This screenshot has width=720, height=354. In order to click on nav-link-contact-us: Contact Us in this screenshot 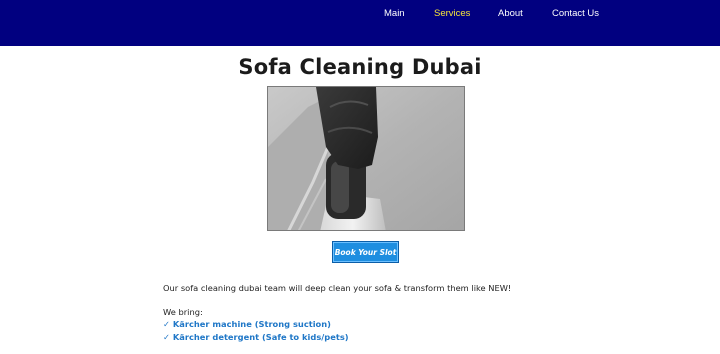, I will do `click(575, 13)`.